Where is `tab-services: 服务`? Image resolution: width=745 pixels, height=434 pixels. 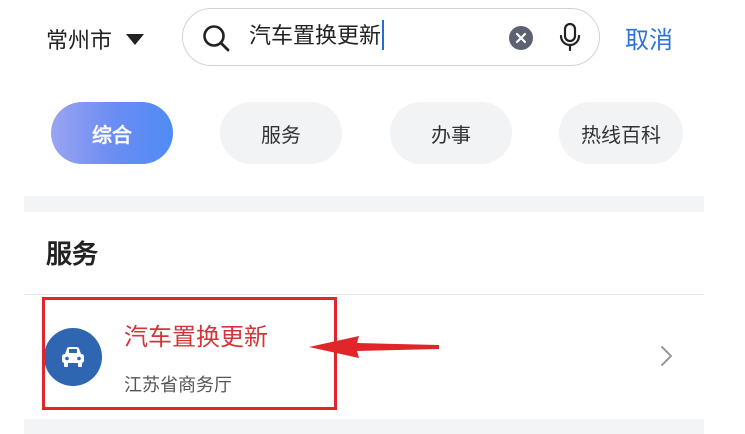
tab-services: 服务 is located at coordinates (281, 133).